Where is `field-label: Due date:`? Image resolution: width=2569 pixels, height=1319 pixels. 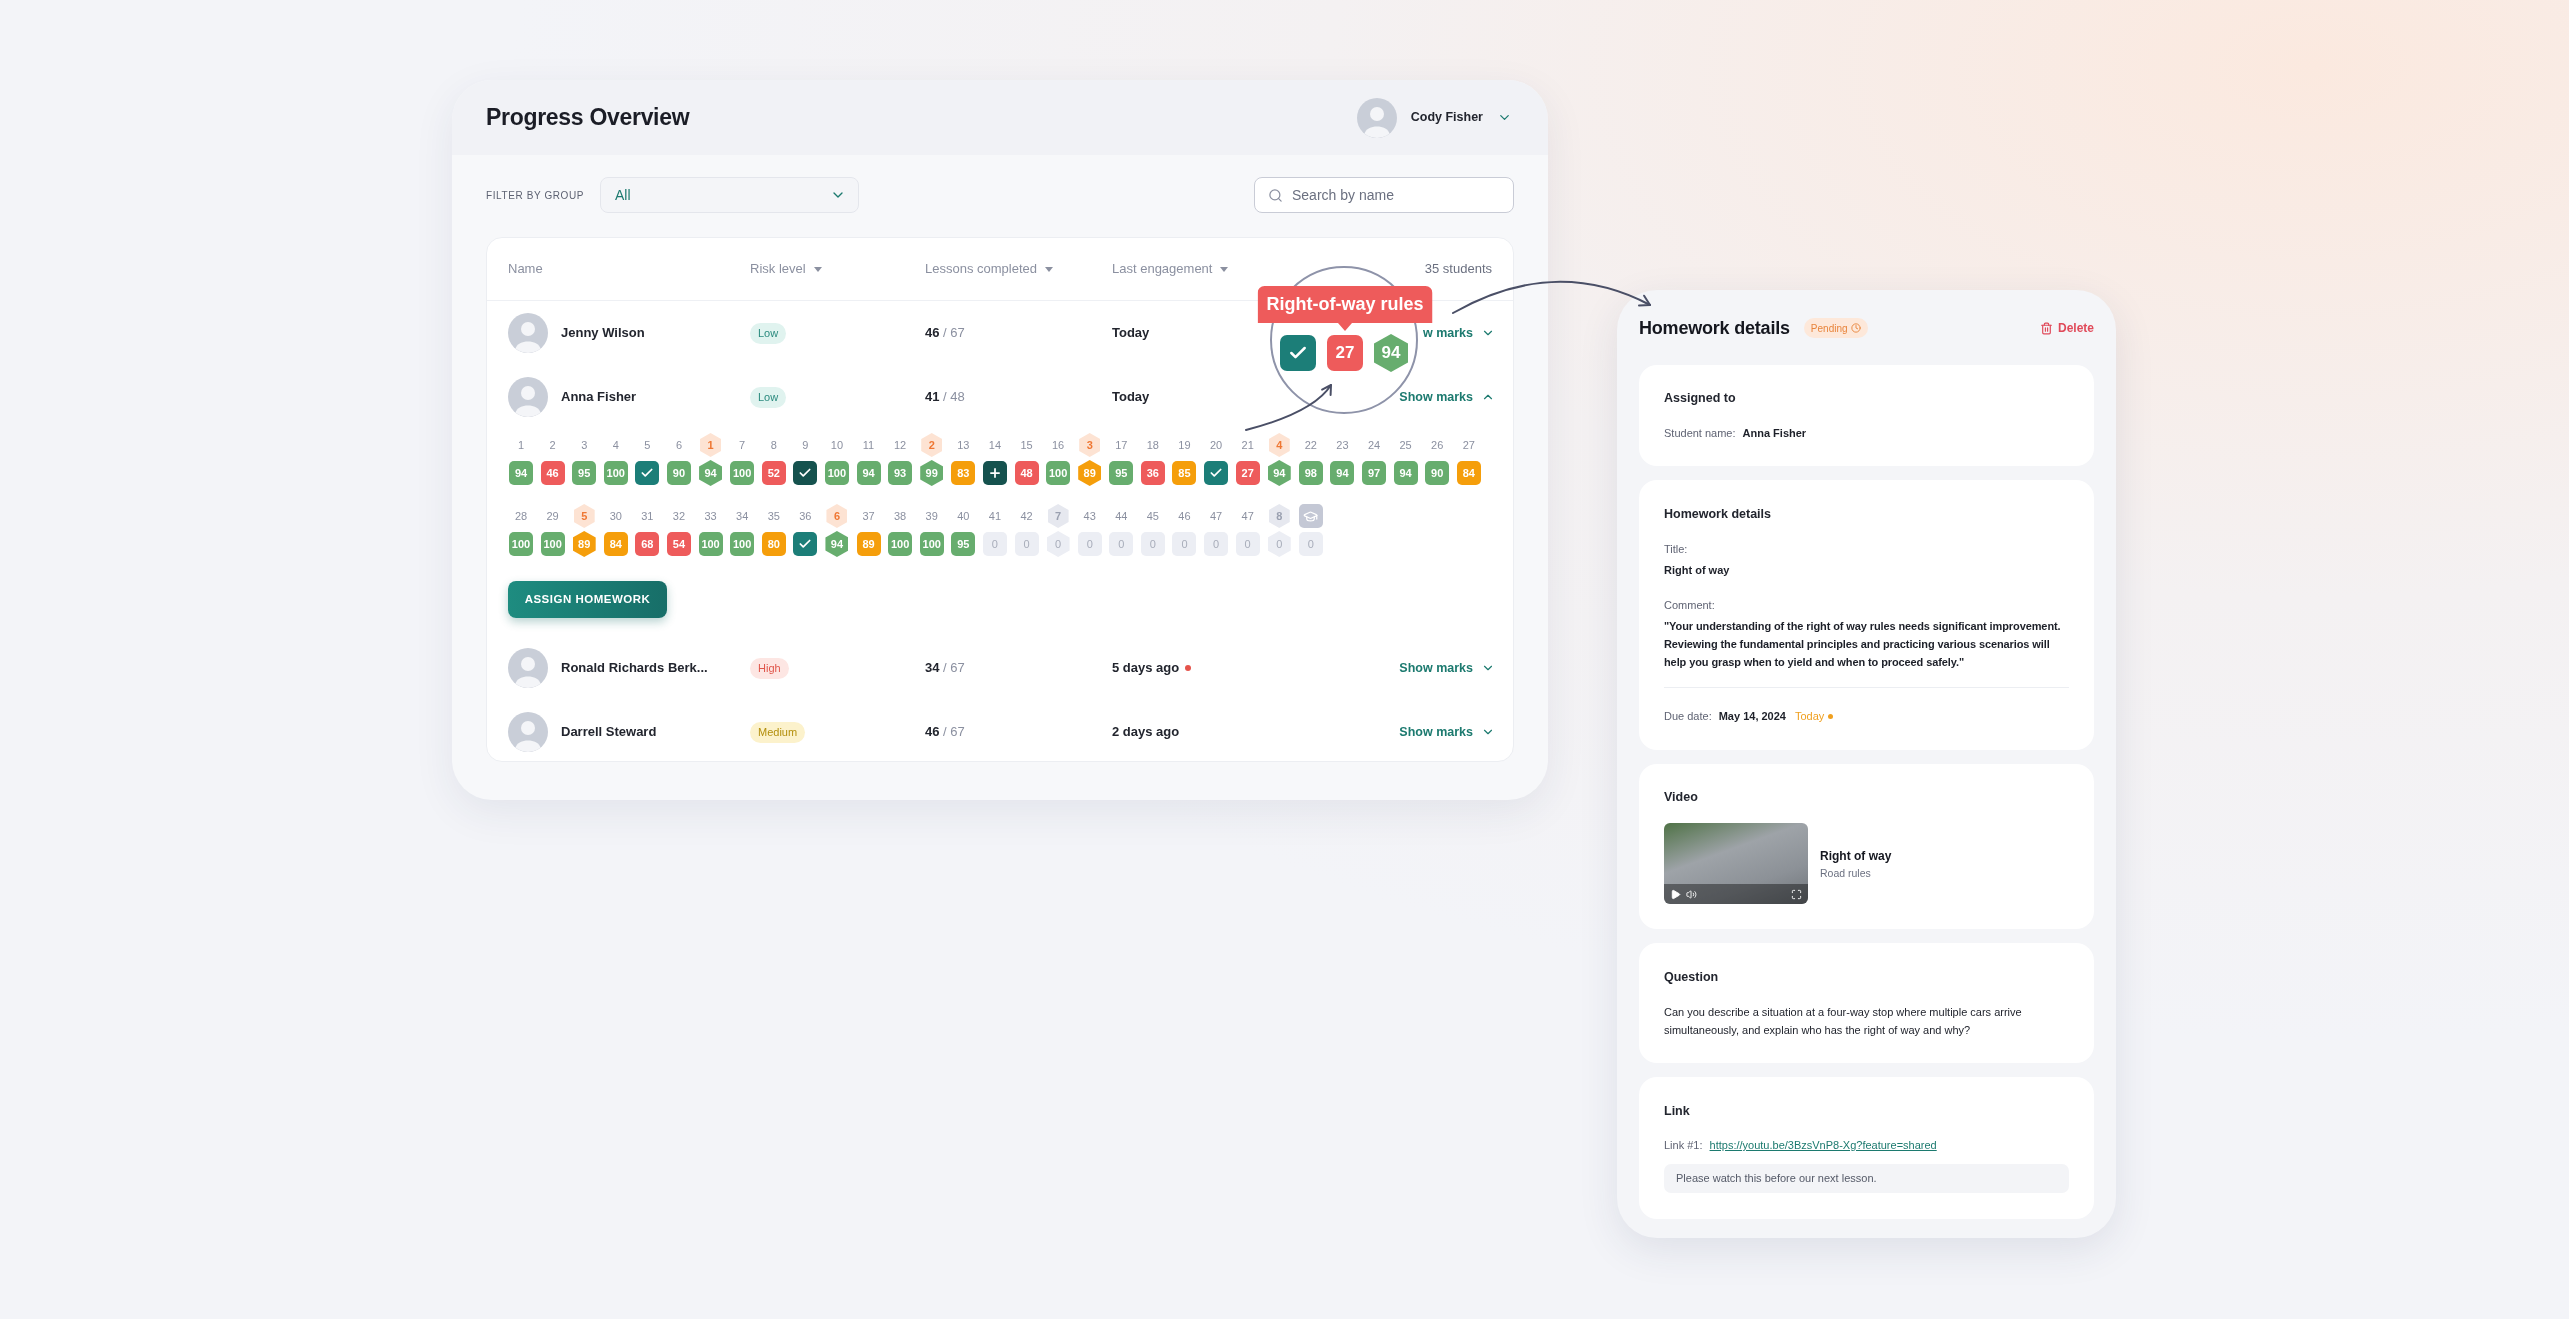 field-label: Due date: is located at coordinates (1688, 716).